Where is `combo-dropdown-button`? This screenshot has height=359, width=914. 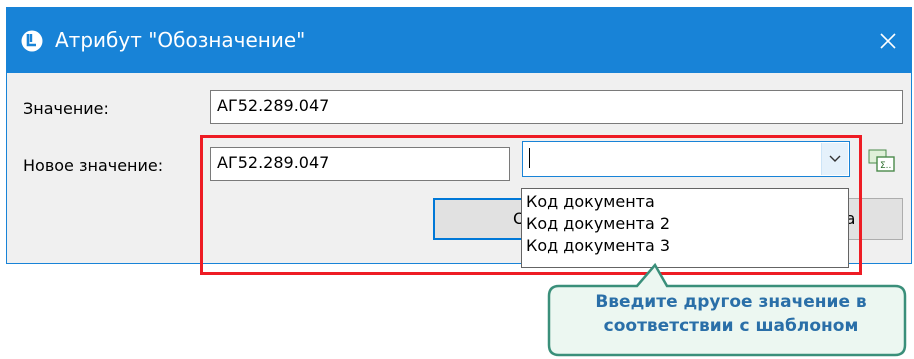
combo-dropdown-button is located at coordinates (834, 159).